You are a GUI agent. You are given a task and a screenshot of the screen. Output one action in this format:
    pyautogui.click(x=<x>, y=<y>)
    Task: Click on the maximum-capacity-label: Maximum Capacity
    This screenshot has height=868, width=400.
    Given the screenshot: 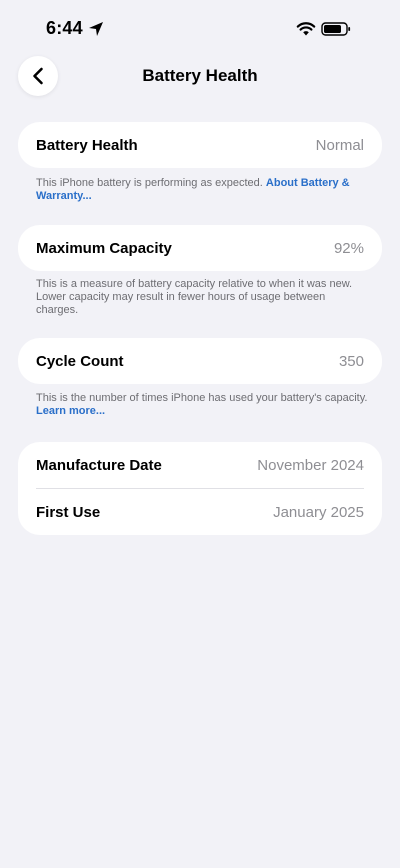 What is the action you would take?
    pyautogui.click(x=104, y=248)
    